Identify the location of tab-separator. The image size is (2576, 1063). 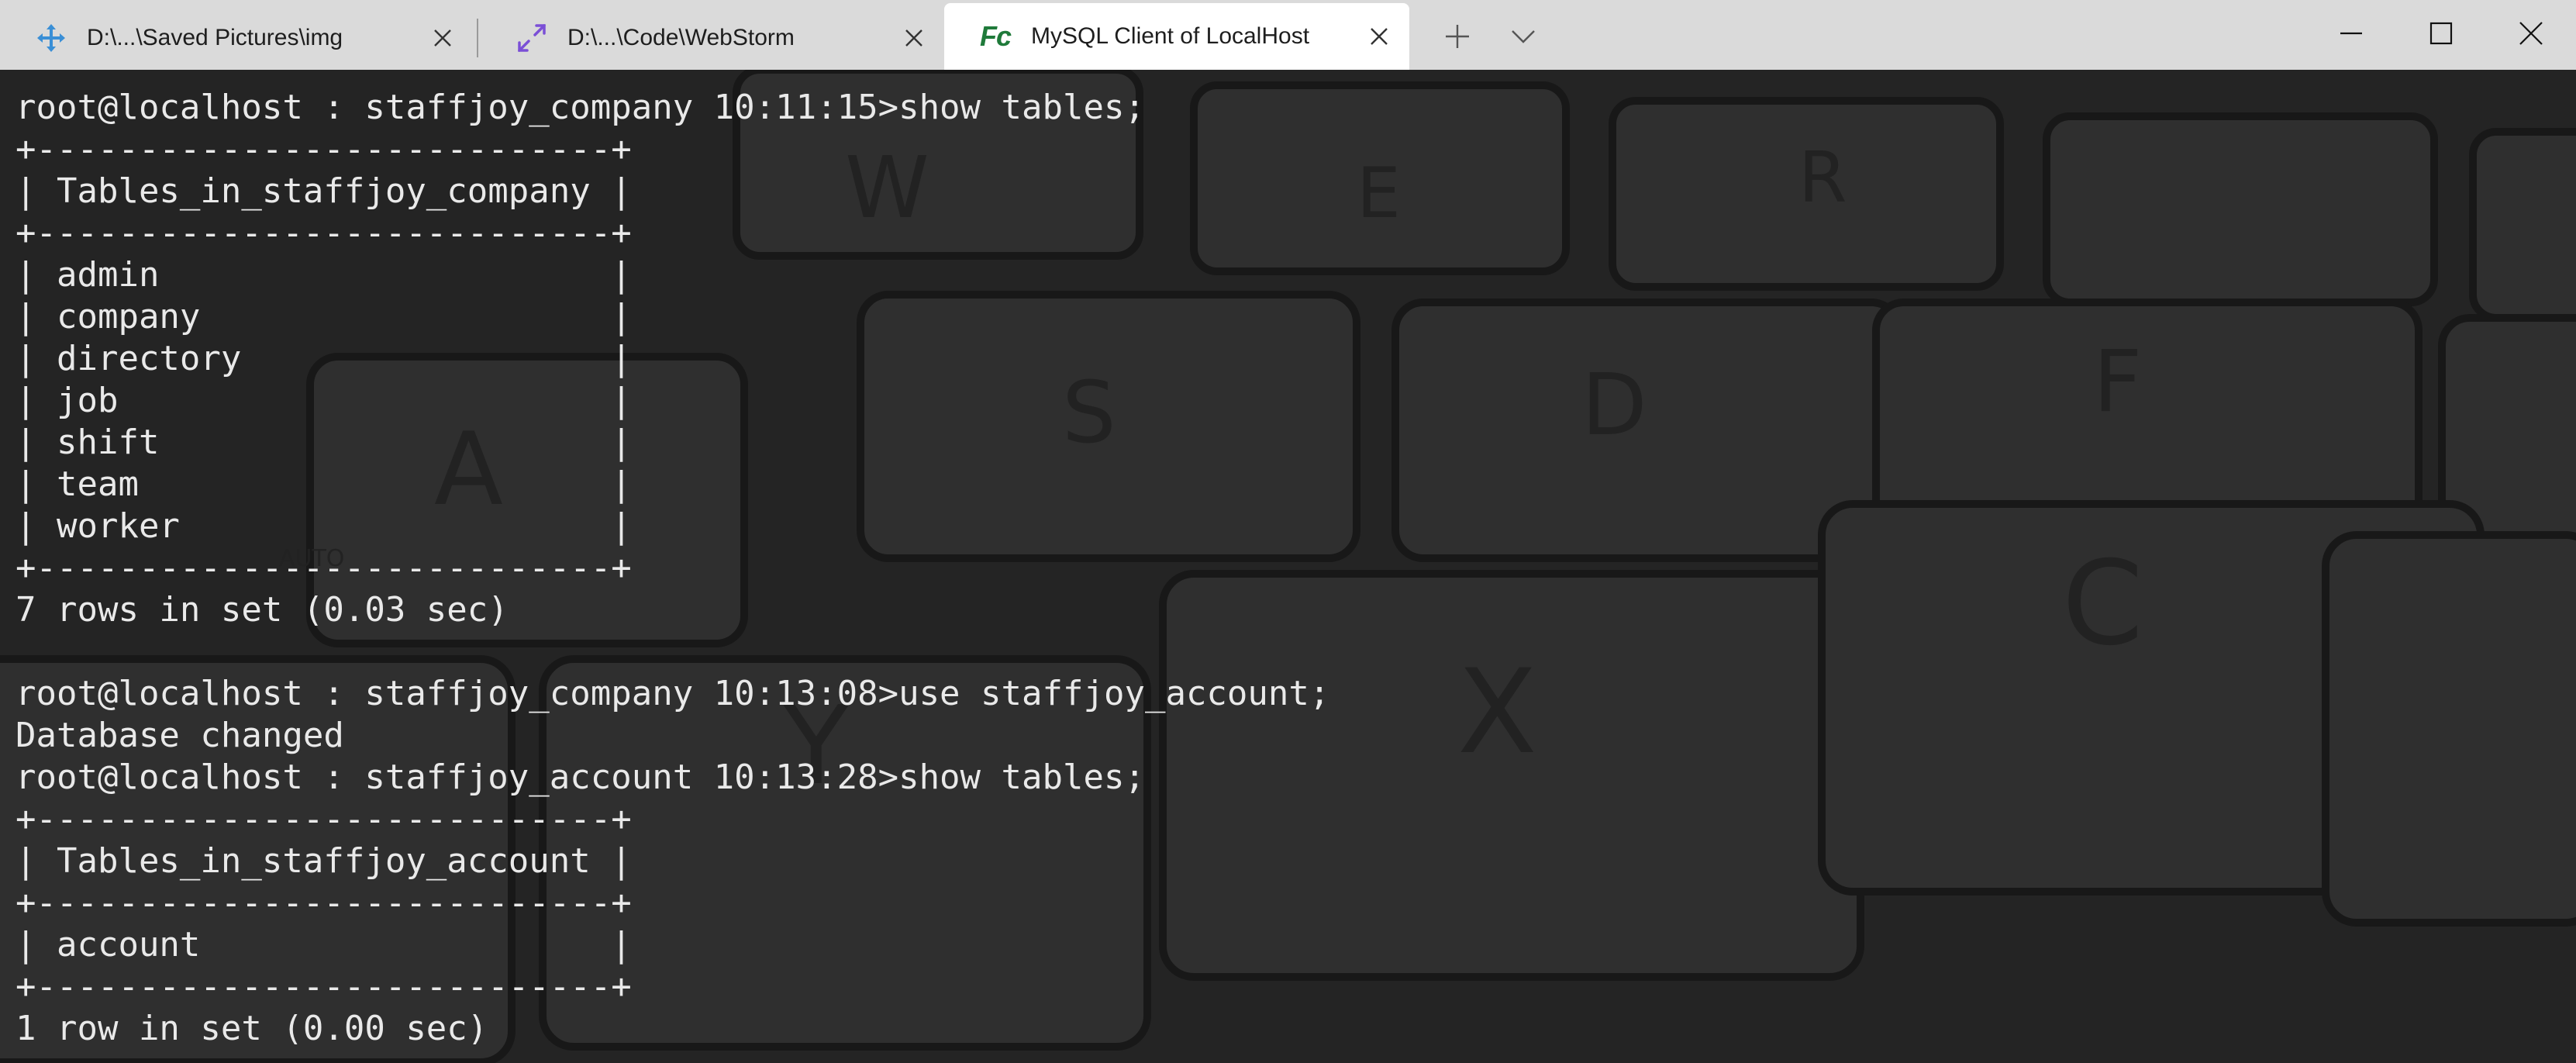
(477, 38).